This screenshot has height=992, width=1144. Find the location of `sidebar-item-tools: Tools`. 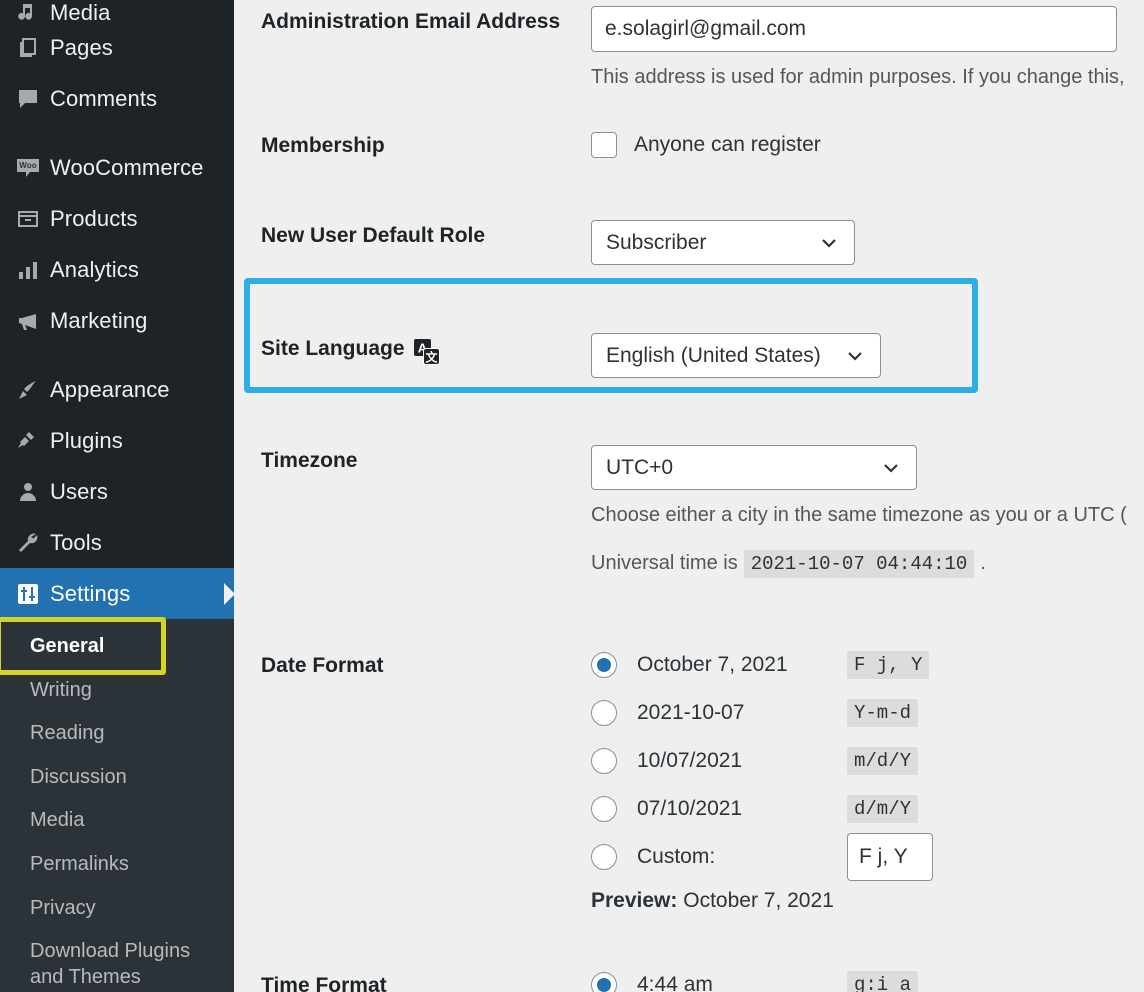

sidebar-item-tools: Tools is located at coordinates (117, 542).